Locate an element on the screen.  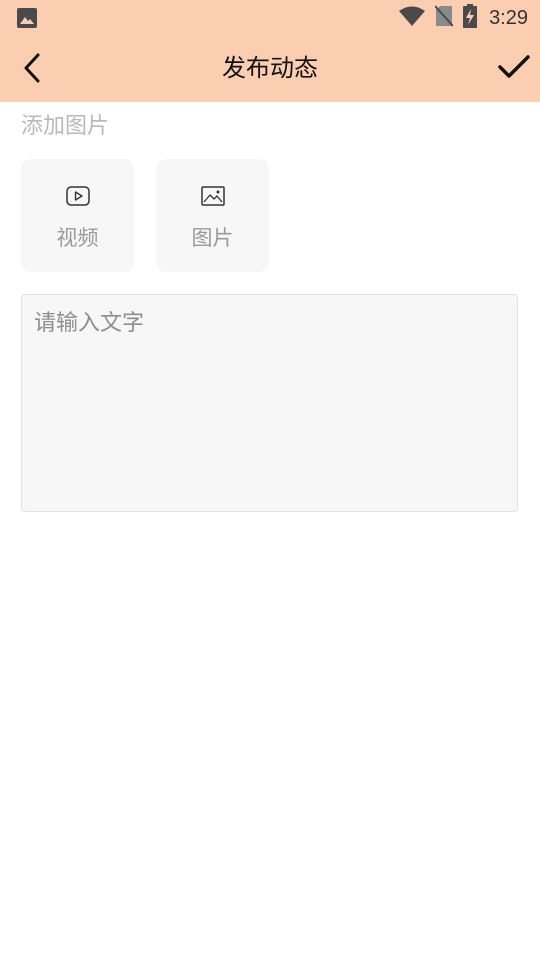
video-play-icon is located at coordinates (77, 198).